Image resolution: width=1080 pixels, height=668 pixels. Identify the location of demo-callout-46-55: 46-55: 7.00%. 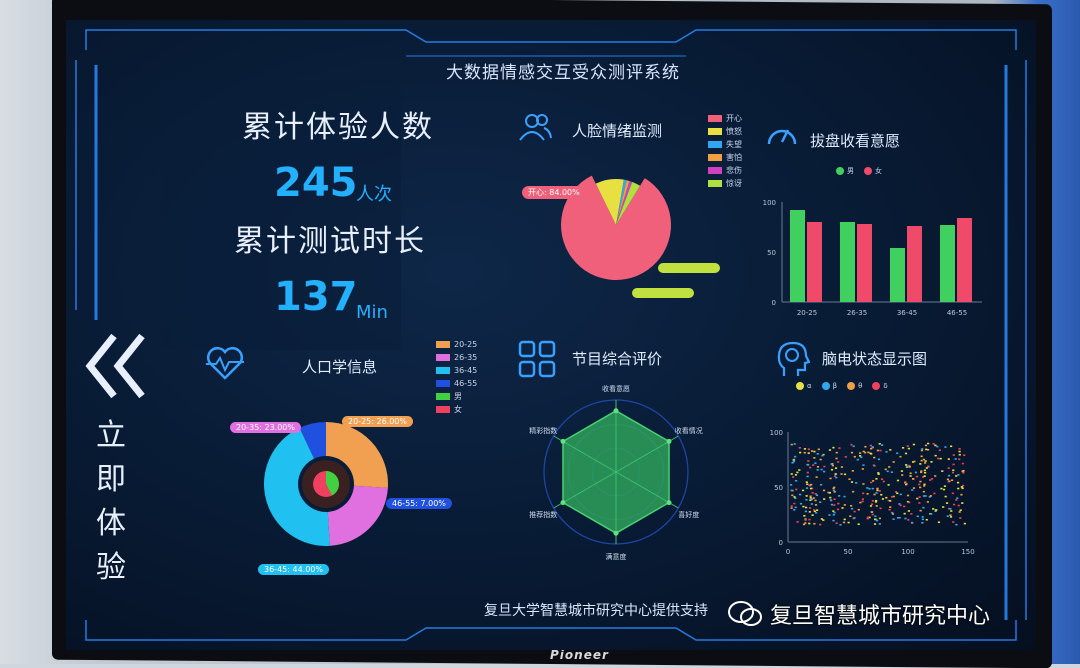
(419, 503).